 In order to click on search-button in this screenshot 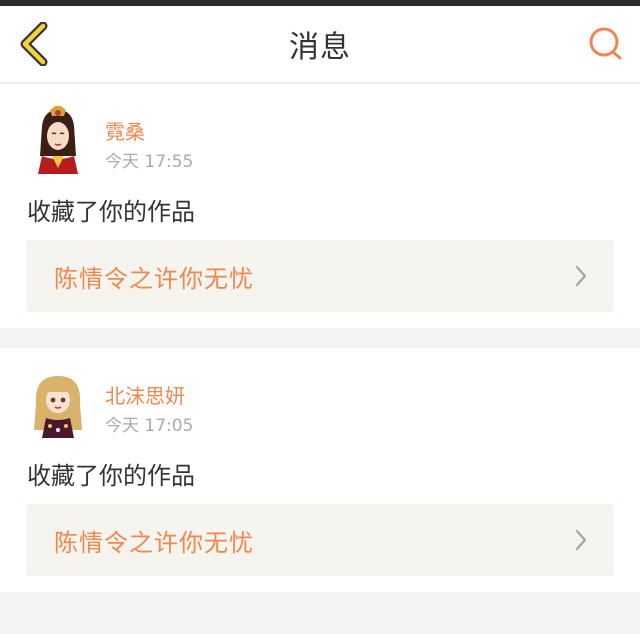, I will do `click(606, 44)`.